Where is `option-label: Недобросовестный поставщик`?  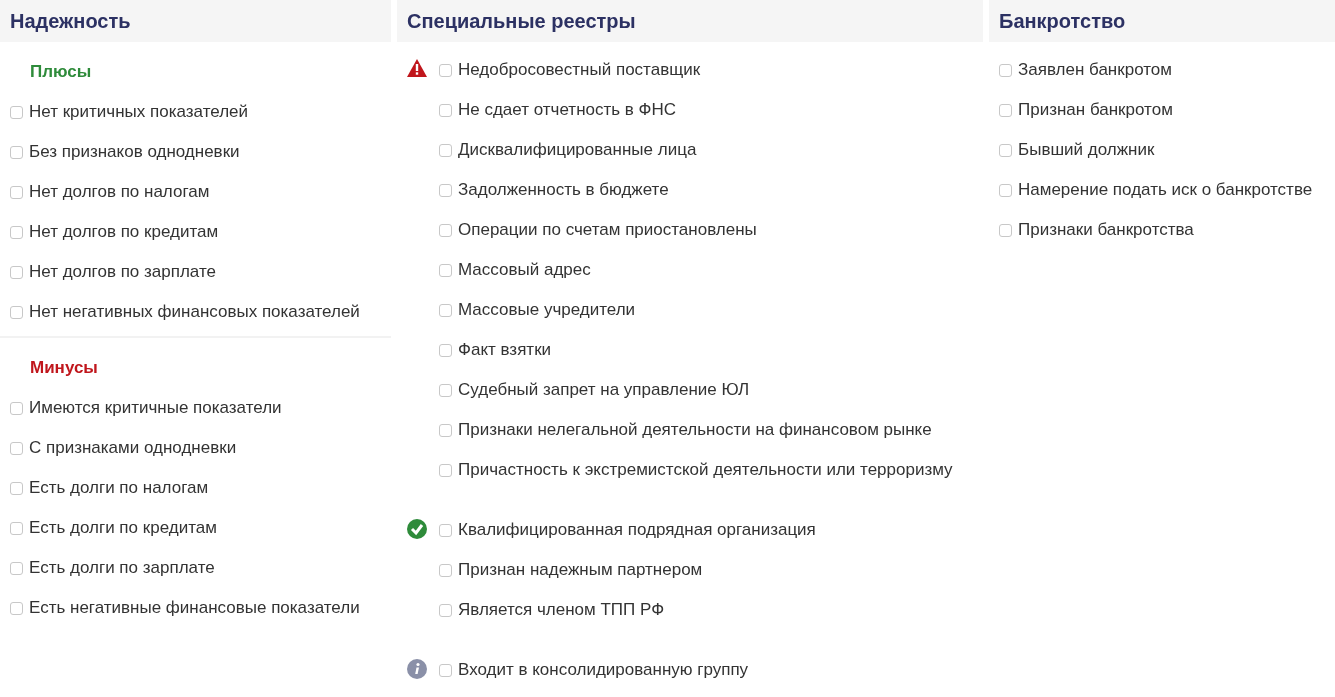 option-label: Недобросовестный поставщик is located at coordinates (579, 70).